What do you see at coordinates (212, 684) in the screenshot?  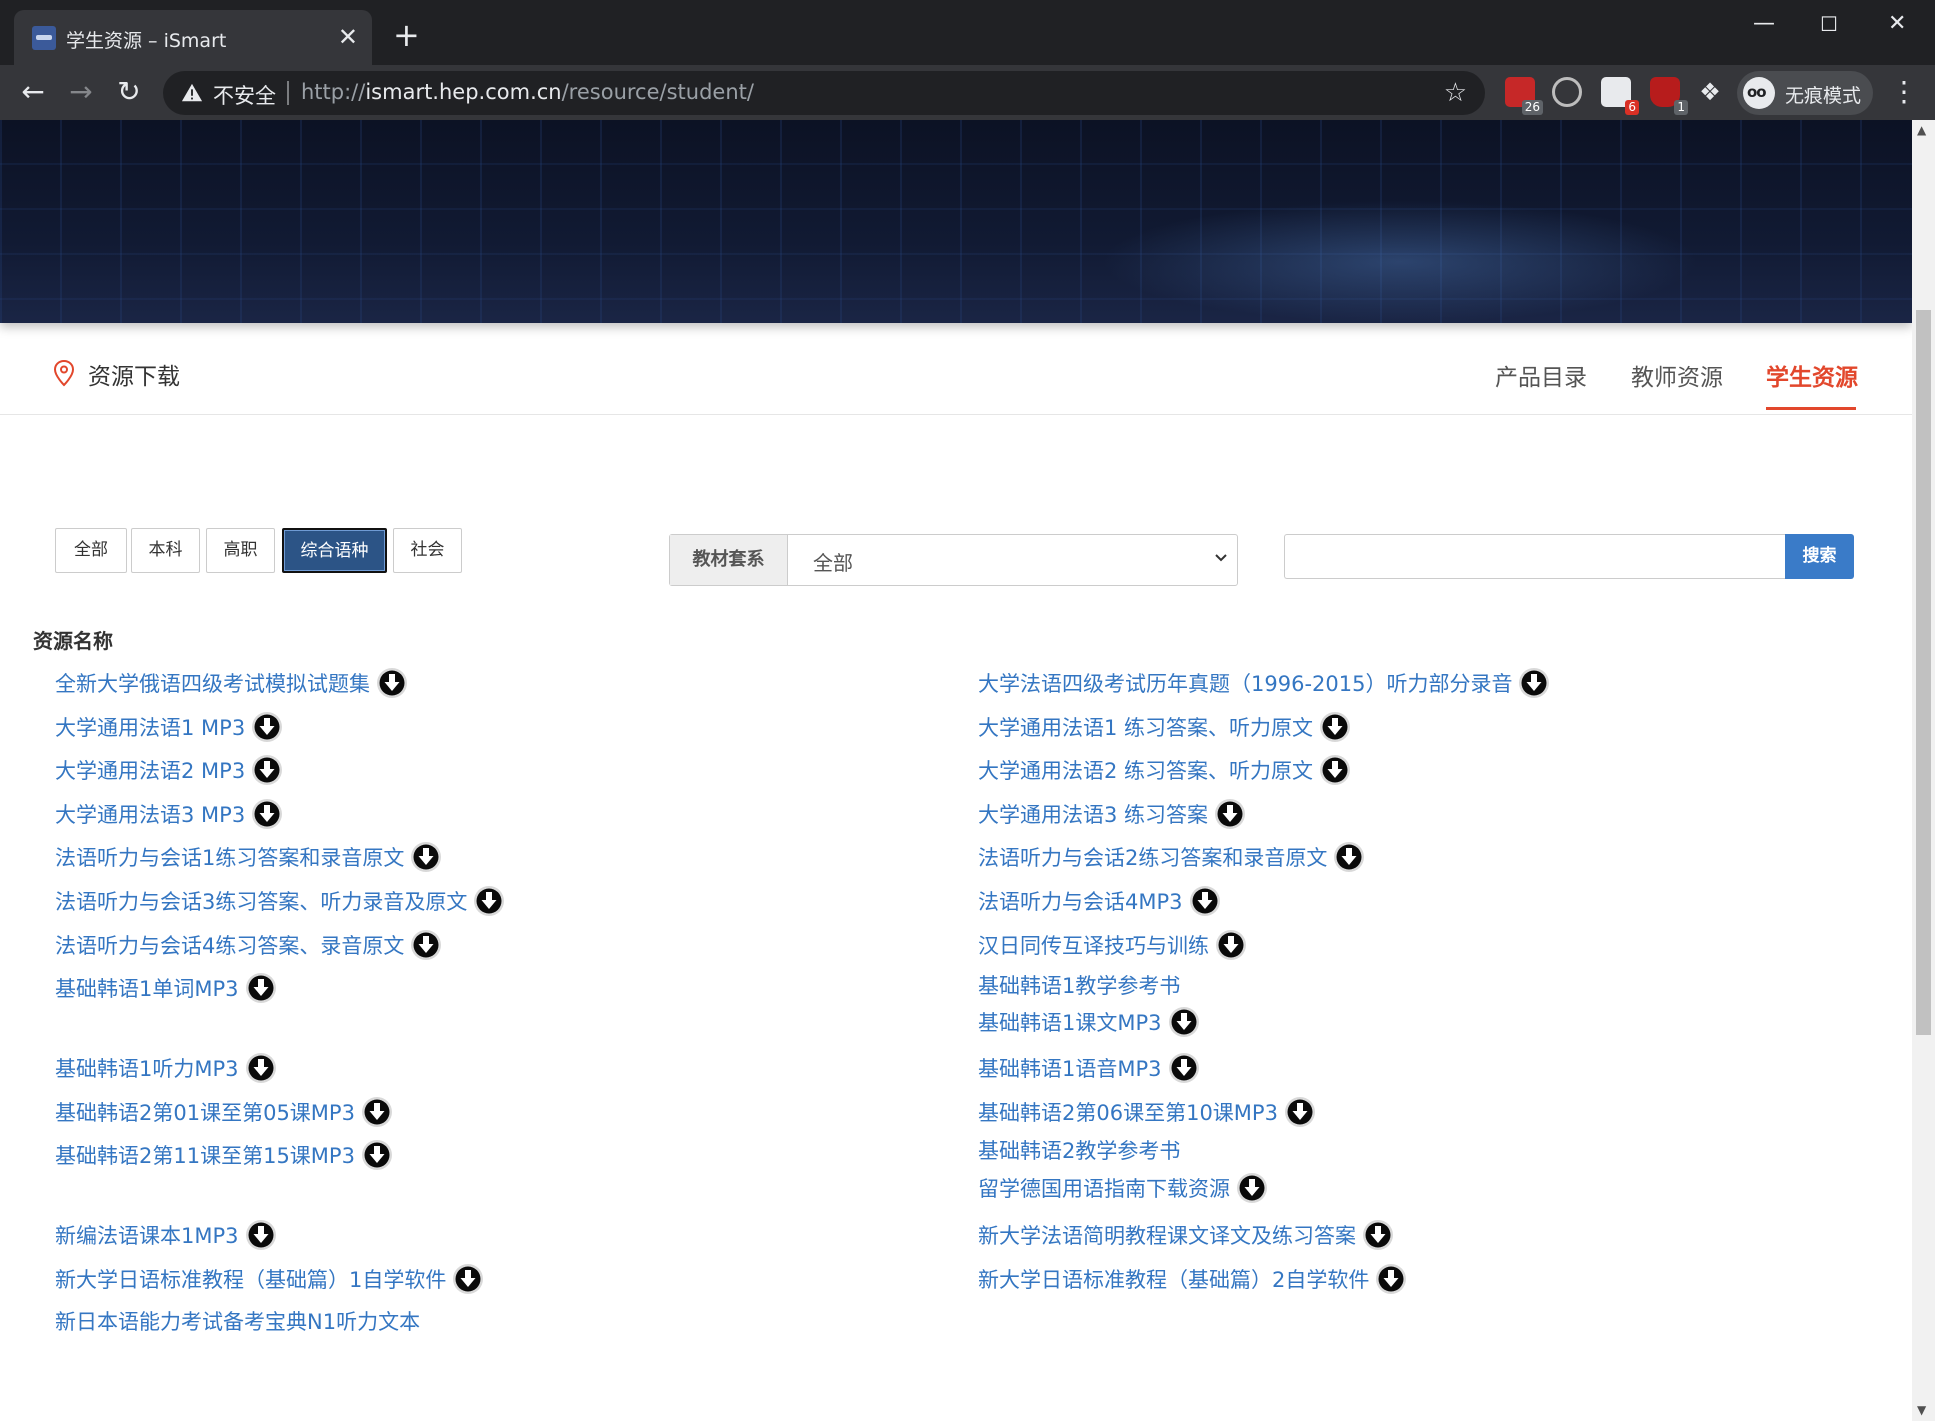 I see `resource-link: 全新大学俄语四级考试模拟试题集` at bounding box center [212, 684].